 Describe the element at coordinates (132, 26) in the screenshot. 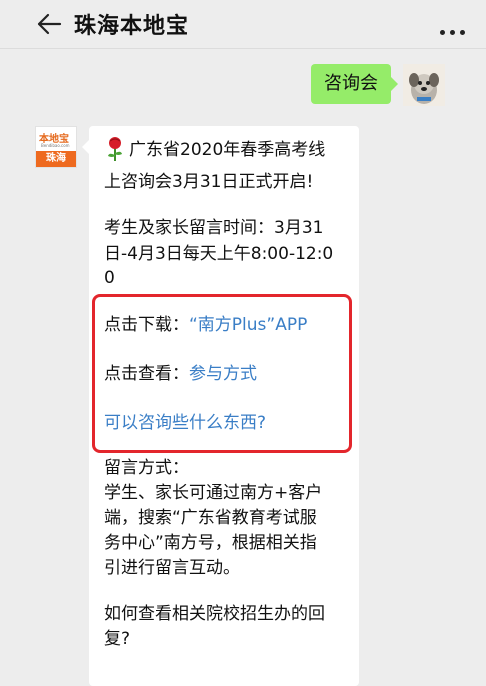

I see `chat-title: 珠海本地宝` at that location.